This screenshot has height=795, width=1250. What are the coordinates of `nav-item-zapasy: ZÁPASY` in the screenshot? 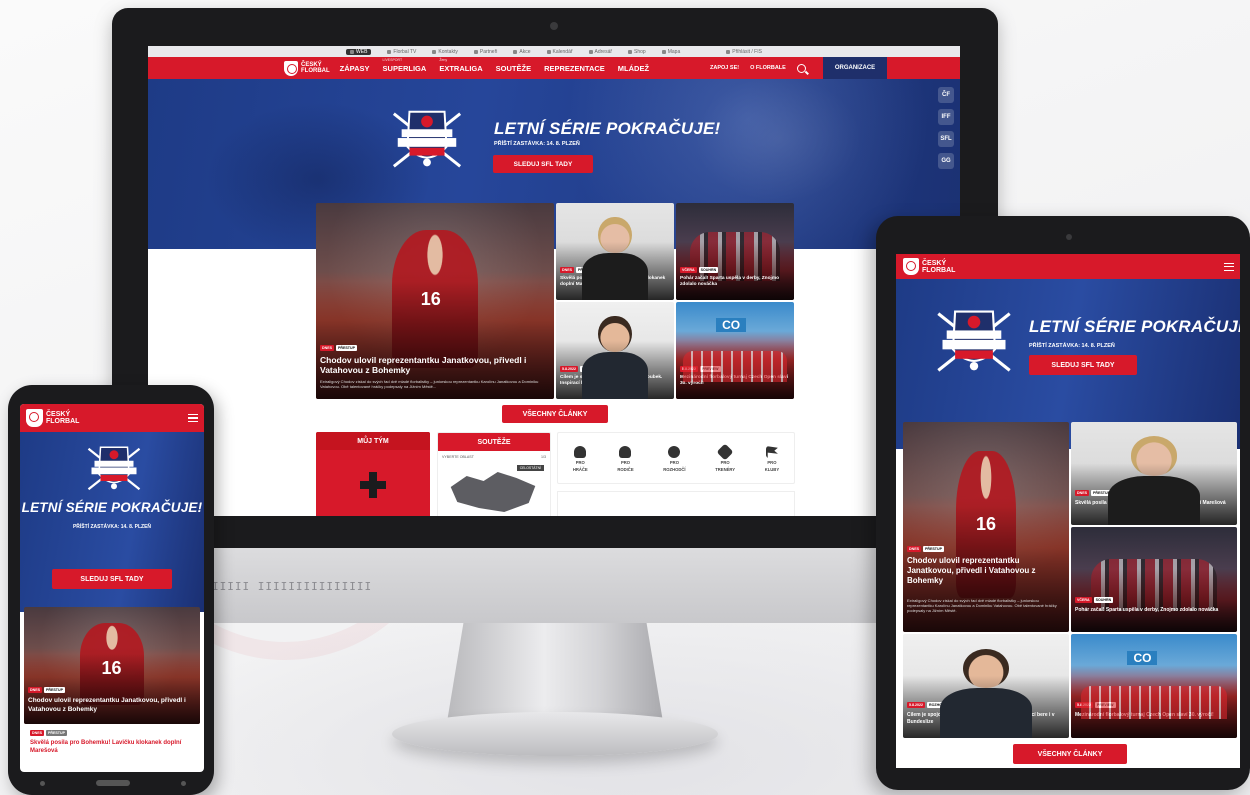 It's located at (355, 68).